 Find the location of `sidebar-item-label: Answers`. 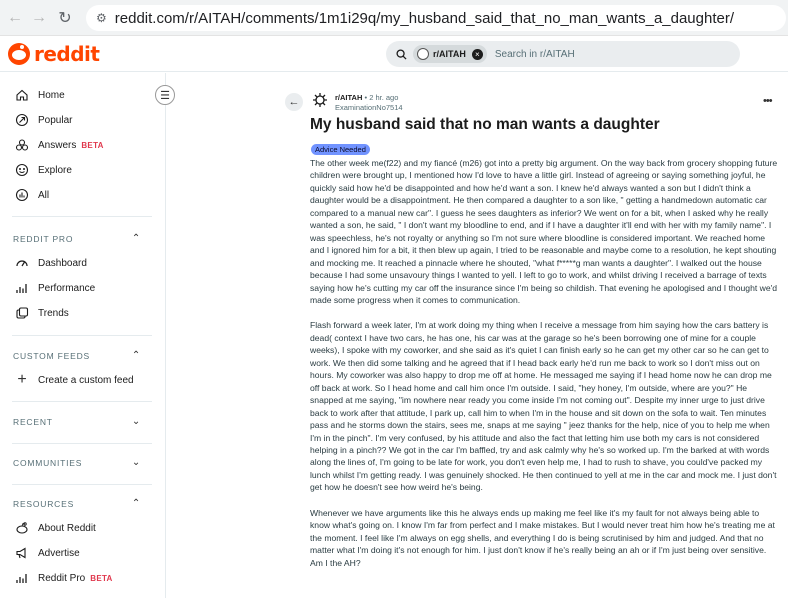

sidebar-item-label: Answers is located at coordinates (57, 145).